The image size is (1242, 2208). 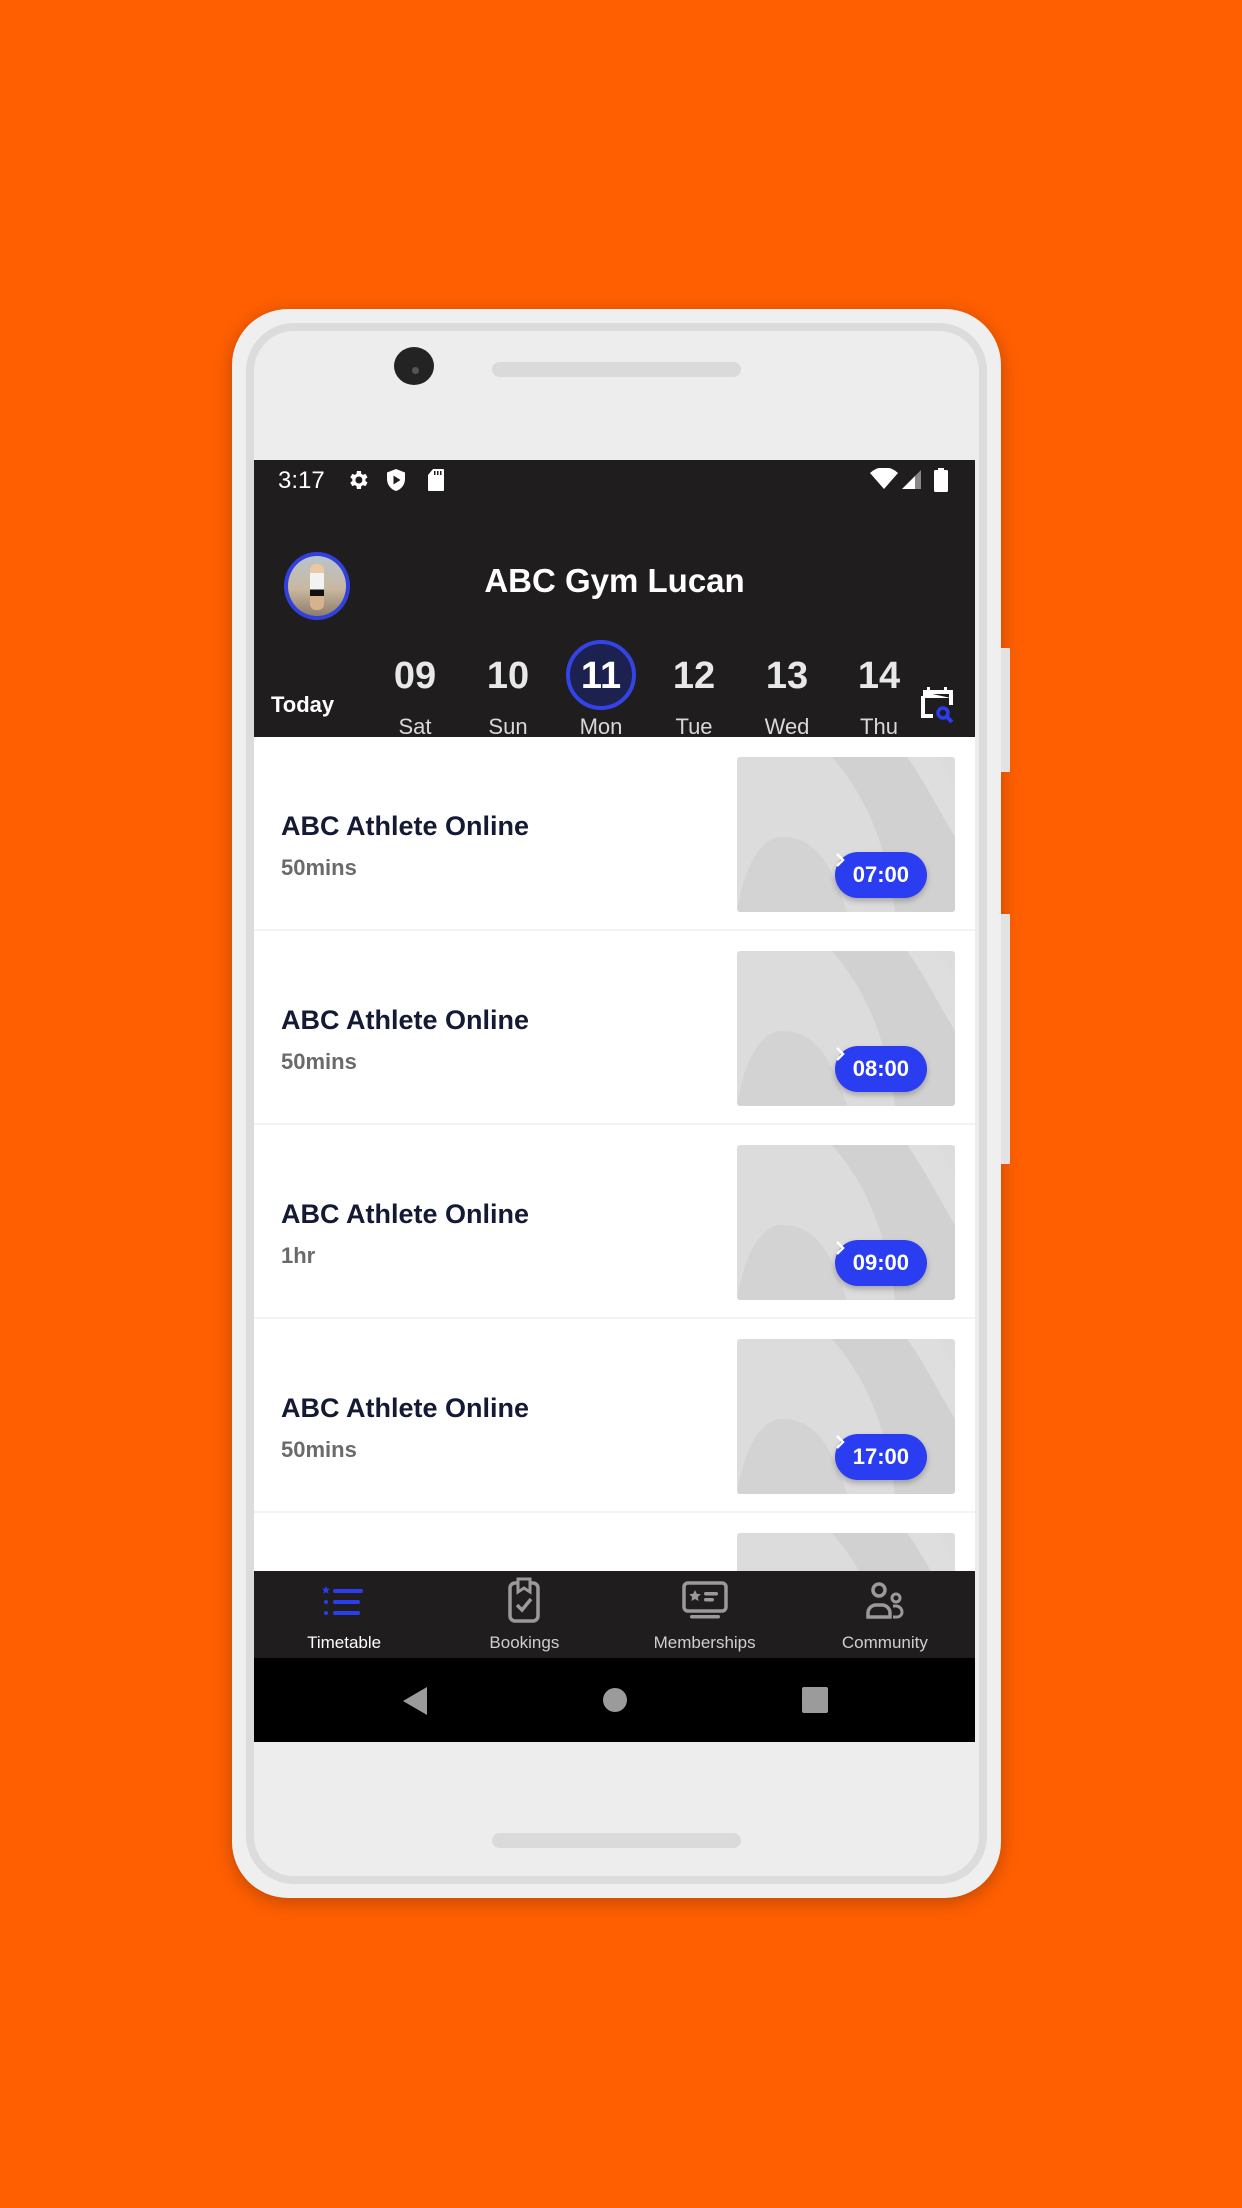 I want to click on tab-label: Bookings, so click(x=524, y=1642).